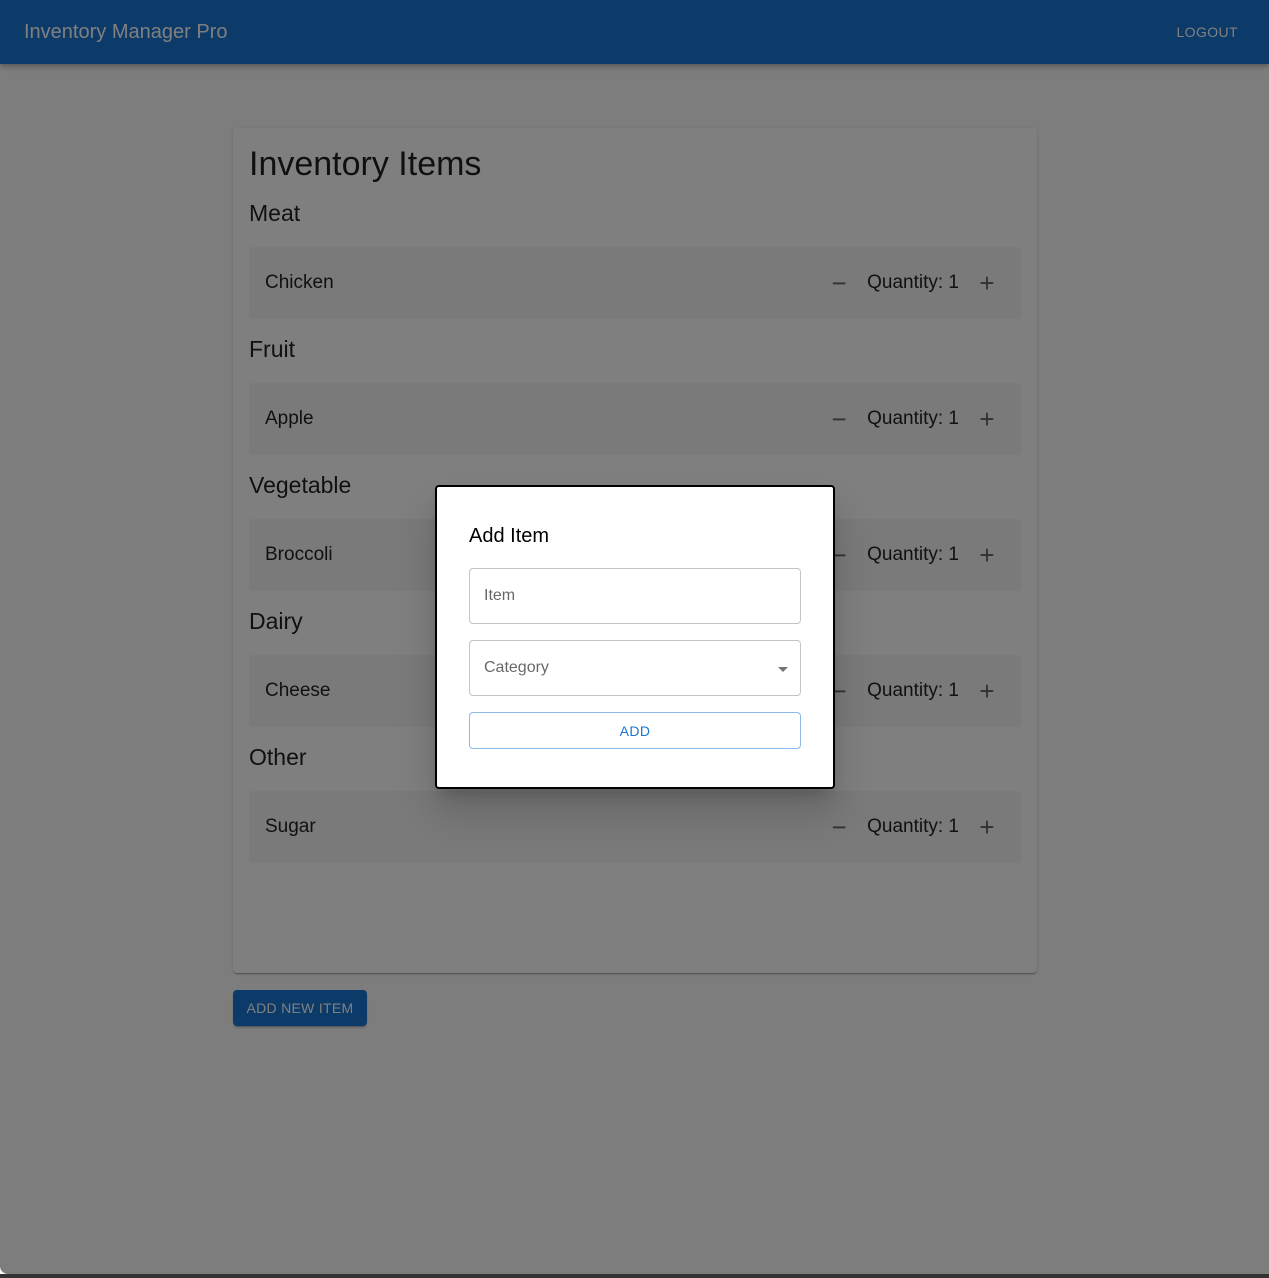 The width and height of the screenshot is (1269, 1278). What do you see at coordinates (634, 1276) in the screenshot?
I see `window-bottom-edge` at bounding box center [634, 1276].